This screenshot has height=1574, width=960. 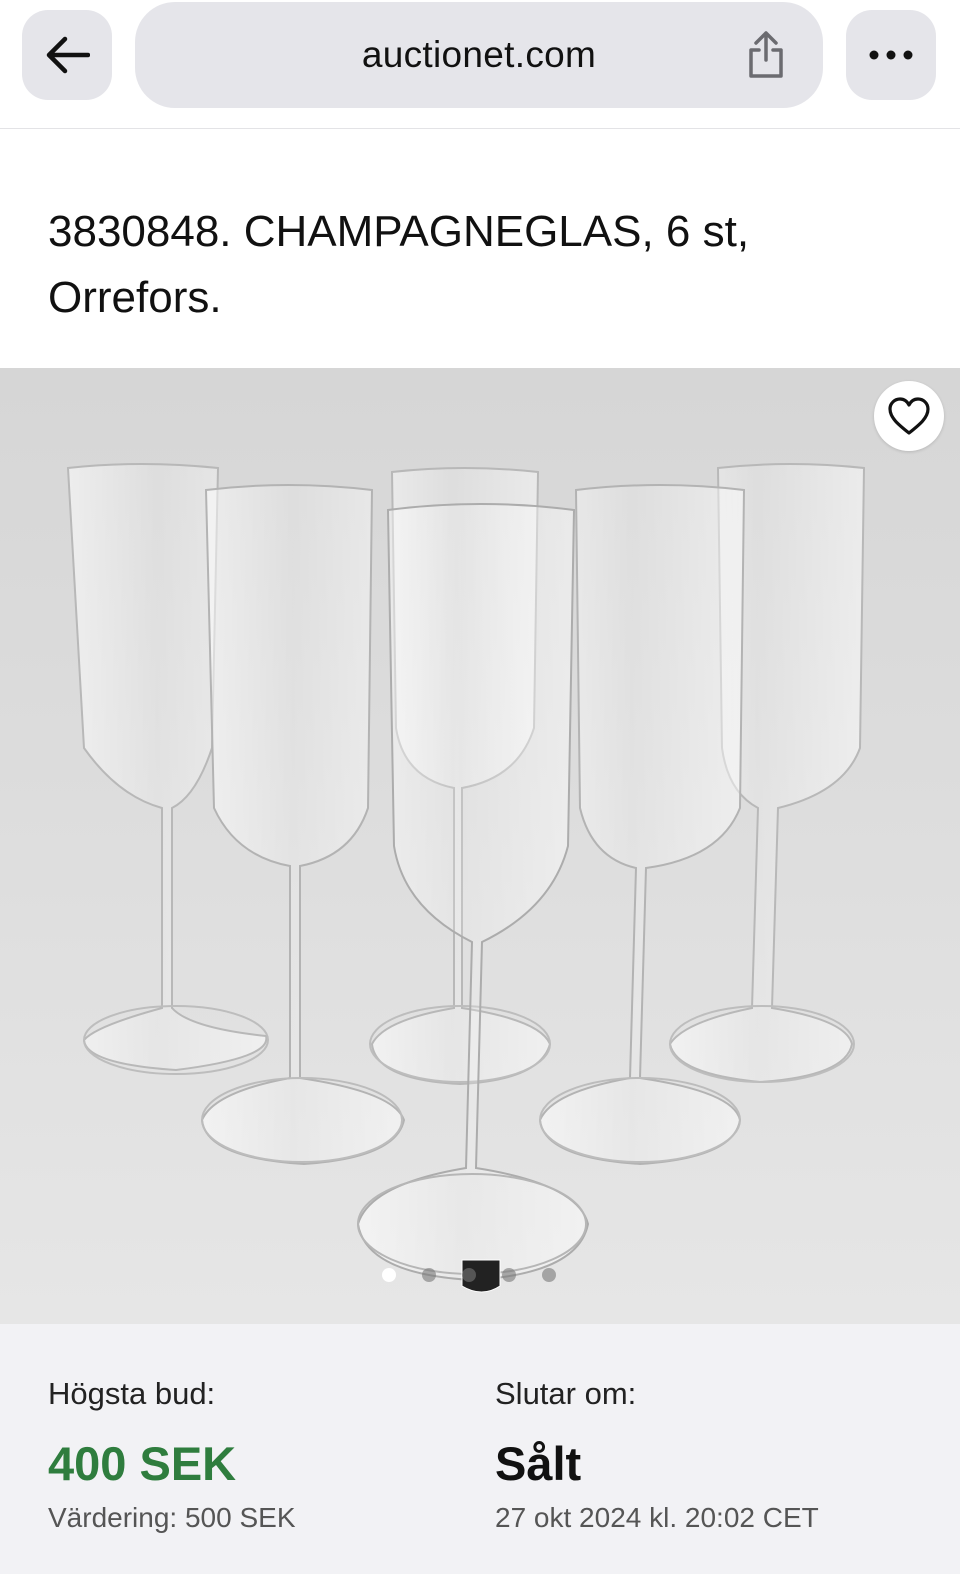 I want to click on browser-toolbar: auctionet.com, so click(x=480, y=64).